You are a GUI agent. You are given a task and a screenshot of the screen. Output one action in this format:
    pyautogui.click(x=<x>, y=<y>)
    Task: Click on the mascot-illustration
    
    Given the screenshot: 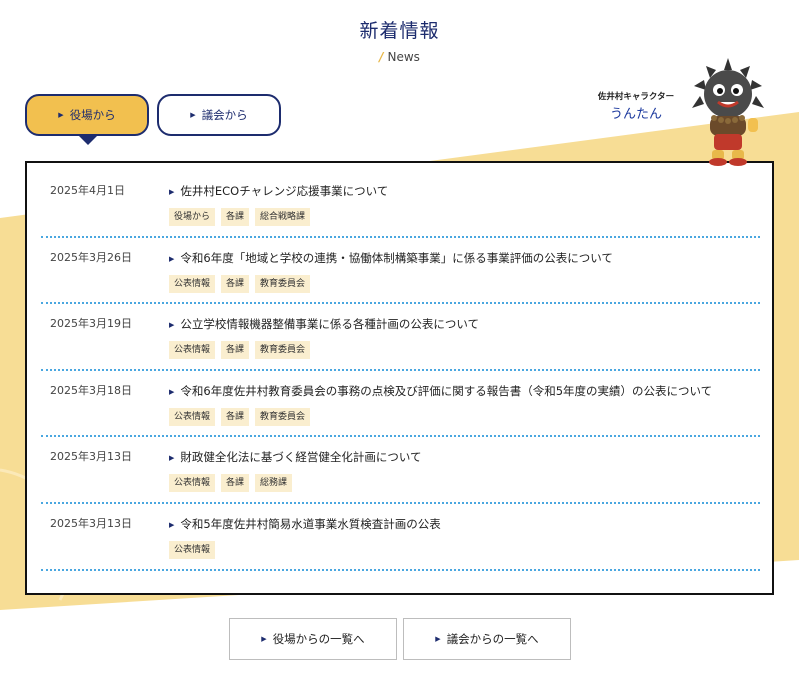 What is the action you would take?
    pyautogui.click(x=728, y=112)
    